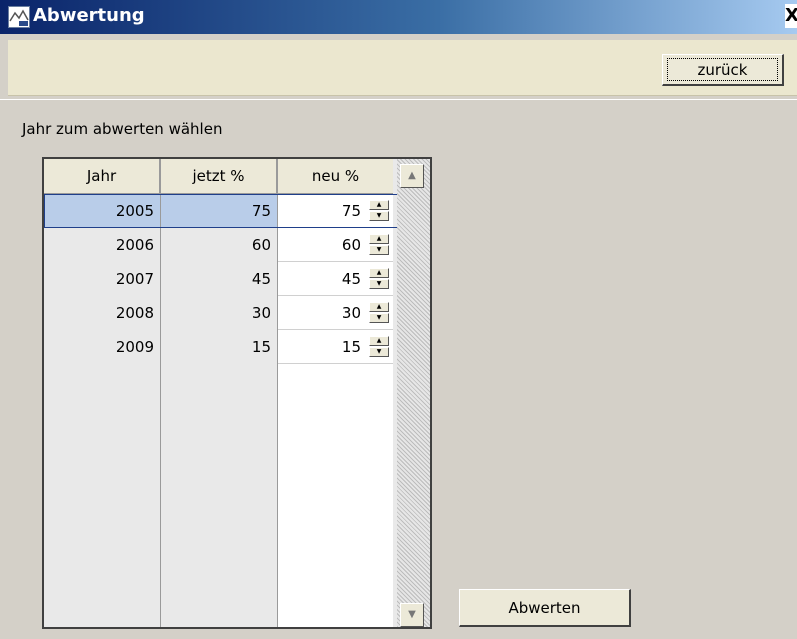 The image size is (797, 639). What do you see at coordinates (218, 347) in the screenshot?
I see `table-row: 2009 15 15 ▲ ▼` at bounding box center [218, 347].